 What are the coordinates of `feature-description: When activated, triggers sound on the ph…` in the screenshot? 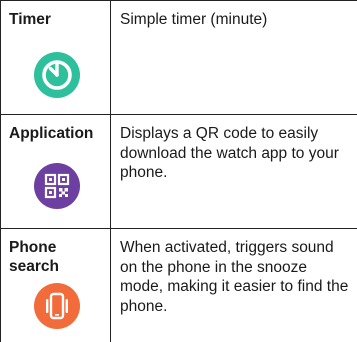 It's located at (234, 277).